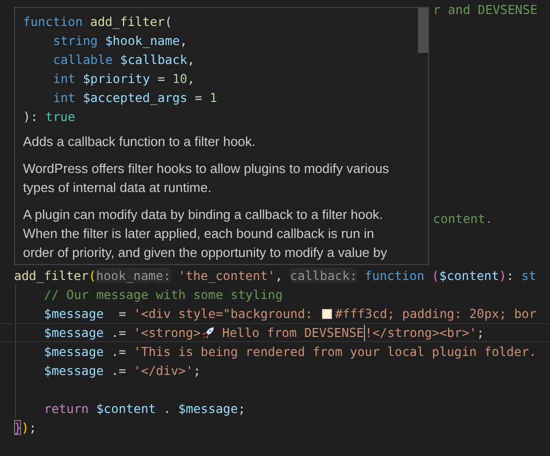  Describe the element at coordinates (206, 178) in the screenshot. I see `hover-description: WordPress offers filter hooks to allow plugins to modify various types of internal data at runtime.` at that location.